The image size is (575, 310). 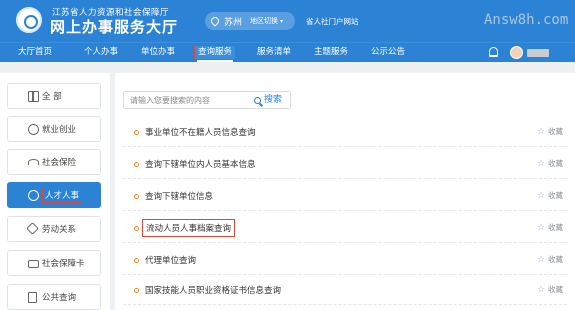 I want to click on list-item-title: 查询下辖单位内人员基本信息, so click(x=200, y=164).